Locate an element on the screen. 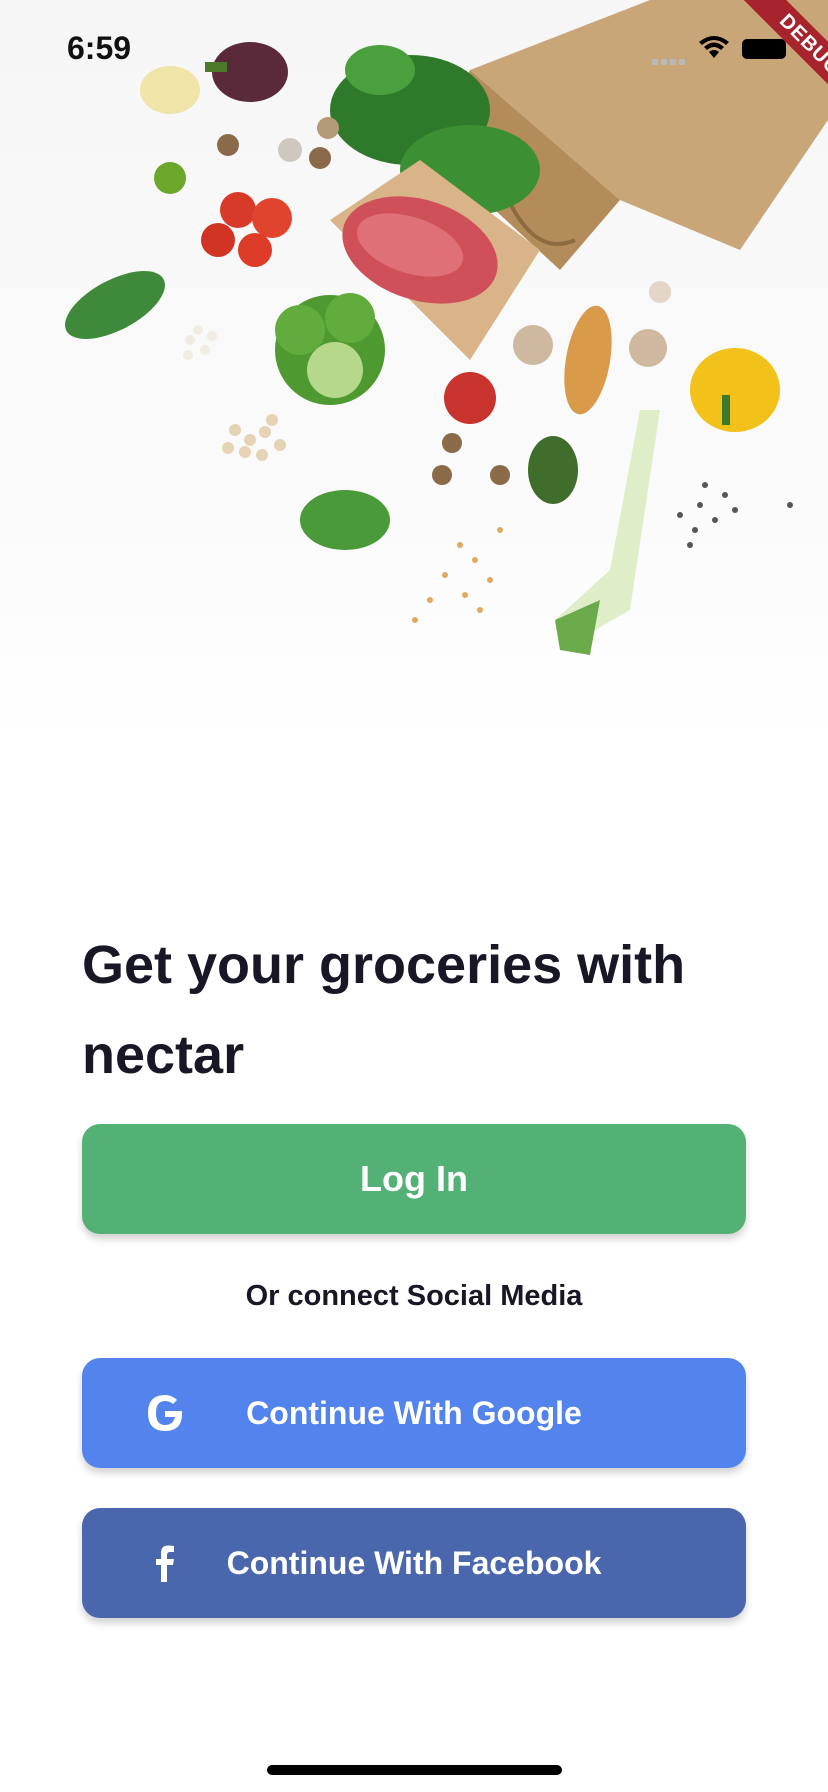 This screenshot has width=828, height=1792. facebook-button-label: Continue With Facebook is located at coordinates (414, 1562).